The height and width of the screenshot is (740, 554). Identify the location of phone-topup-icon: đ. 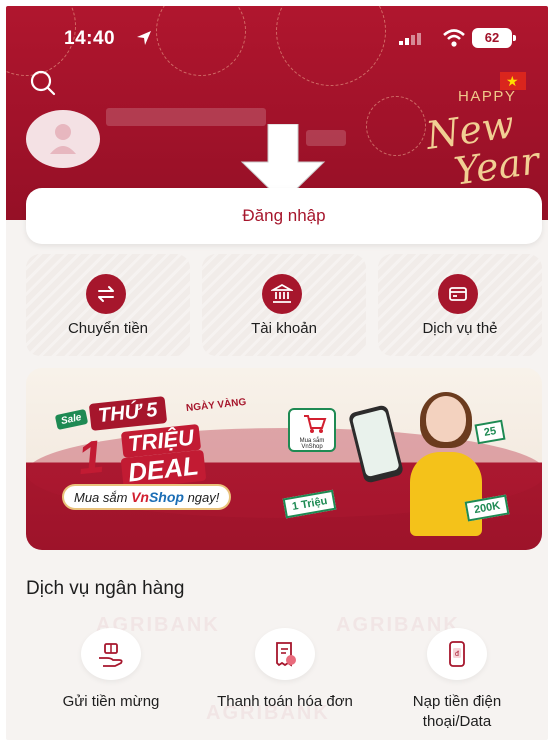
(457, 654).